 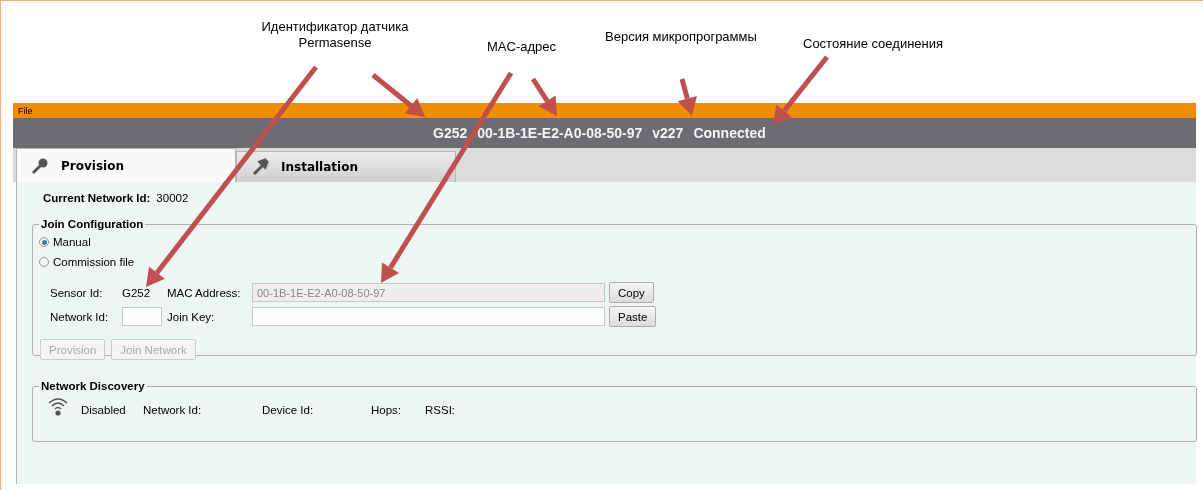 I want to click on tab: Provision, so click(x=126, y=165).